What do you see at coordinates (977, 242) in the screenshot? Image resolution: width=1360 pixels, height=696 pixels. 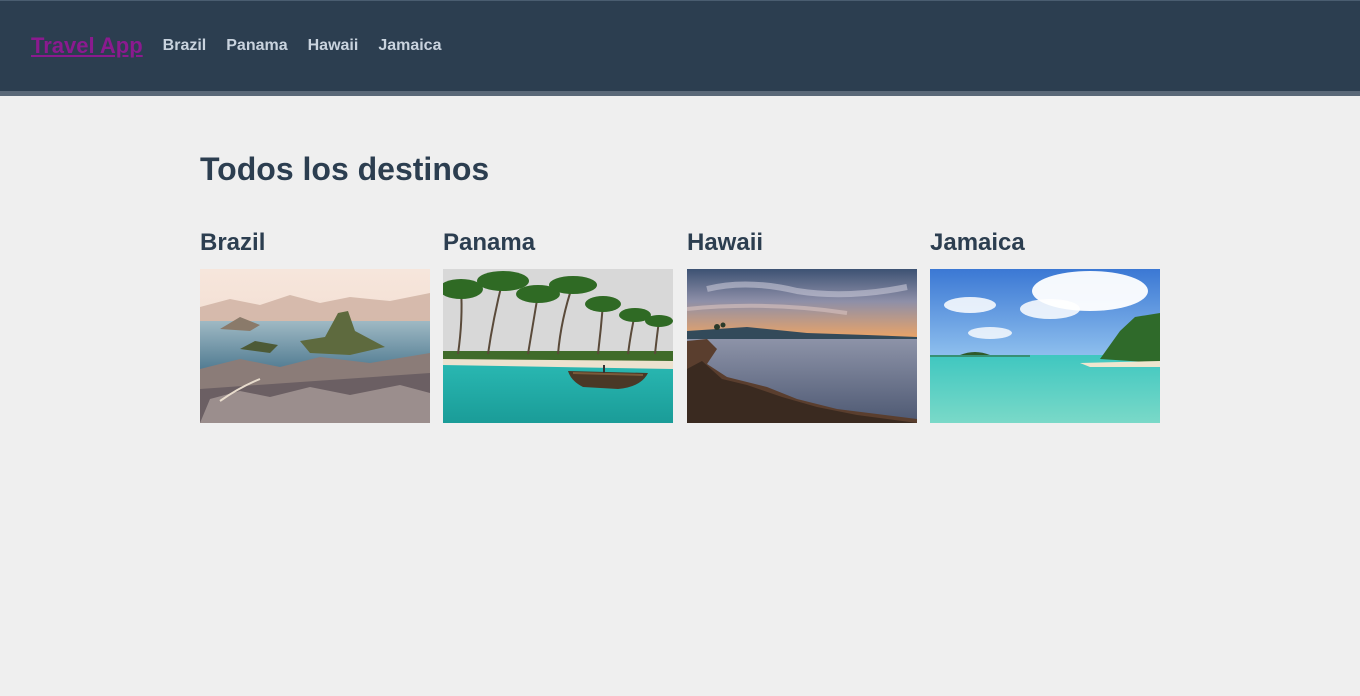 I see `destination-title: Jamaica` at bounding box center [977, 242].